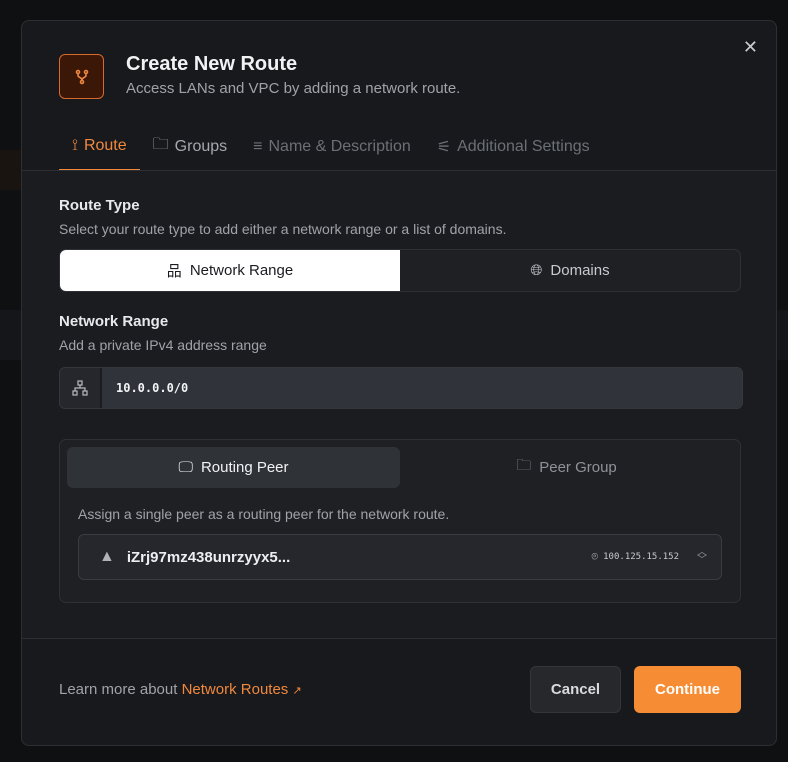 The image size is (788, 762). Describe the element at coordinates (107, 556) in the screenshot. I see `linux-icon: ▲` at that location.